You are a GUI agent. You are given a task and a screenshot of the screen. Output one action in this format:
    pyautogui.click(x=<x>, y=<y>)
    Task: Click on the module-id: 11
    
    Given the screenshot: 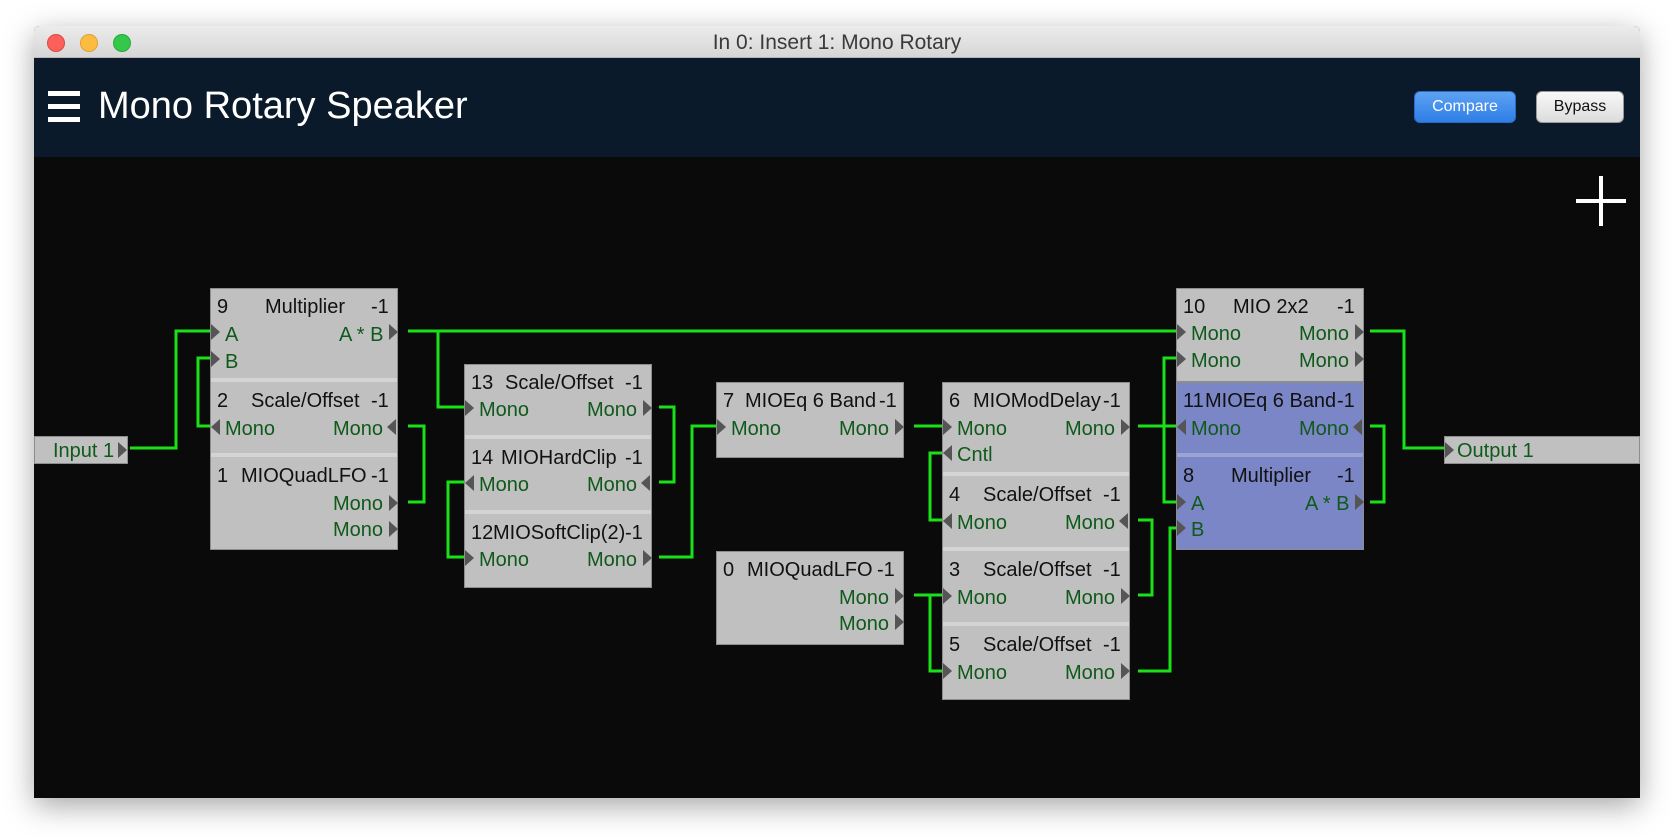 What is the action you would take?
    pyautogui.click(x=1193, y=401)
    